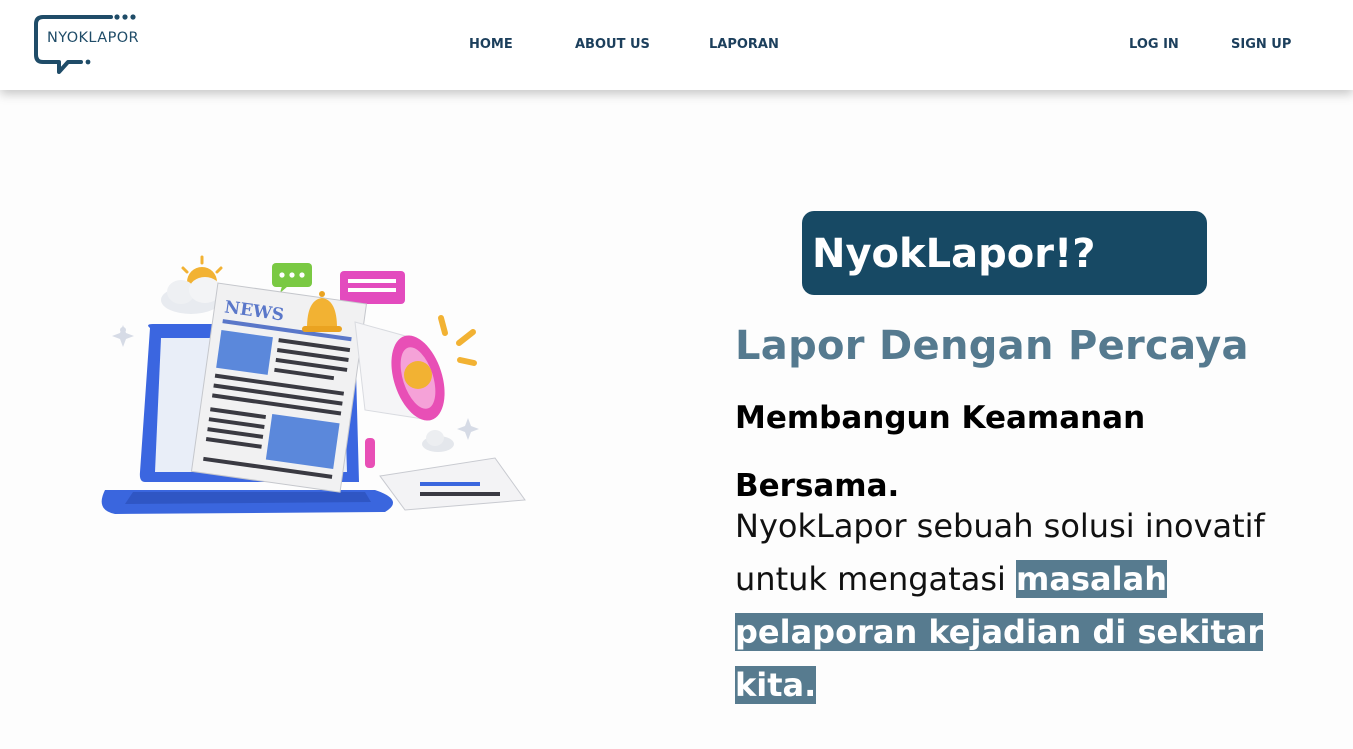 Image resolution: width=1353 pixels, height=749 pixels. What do you see at coordinates (744, 44) in the screenshot?
I see `nav-laporan: LAPORAN` at bounding box center [744, 44].